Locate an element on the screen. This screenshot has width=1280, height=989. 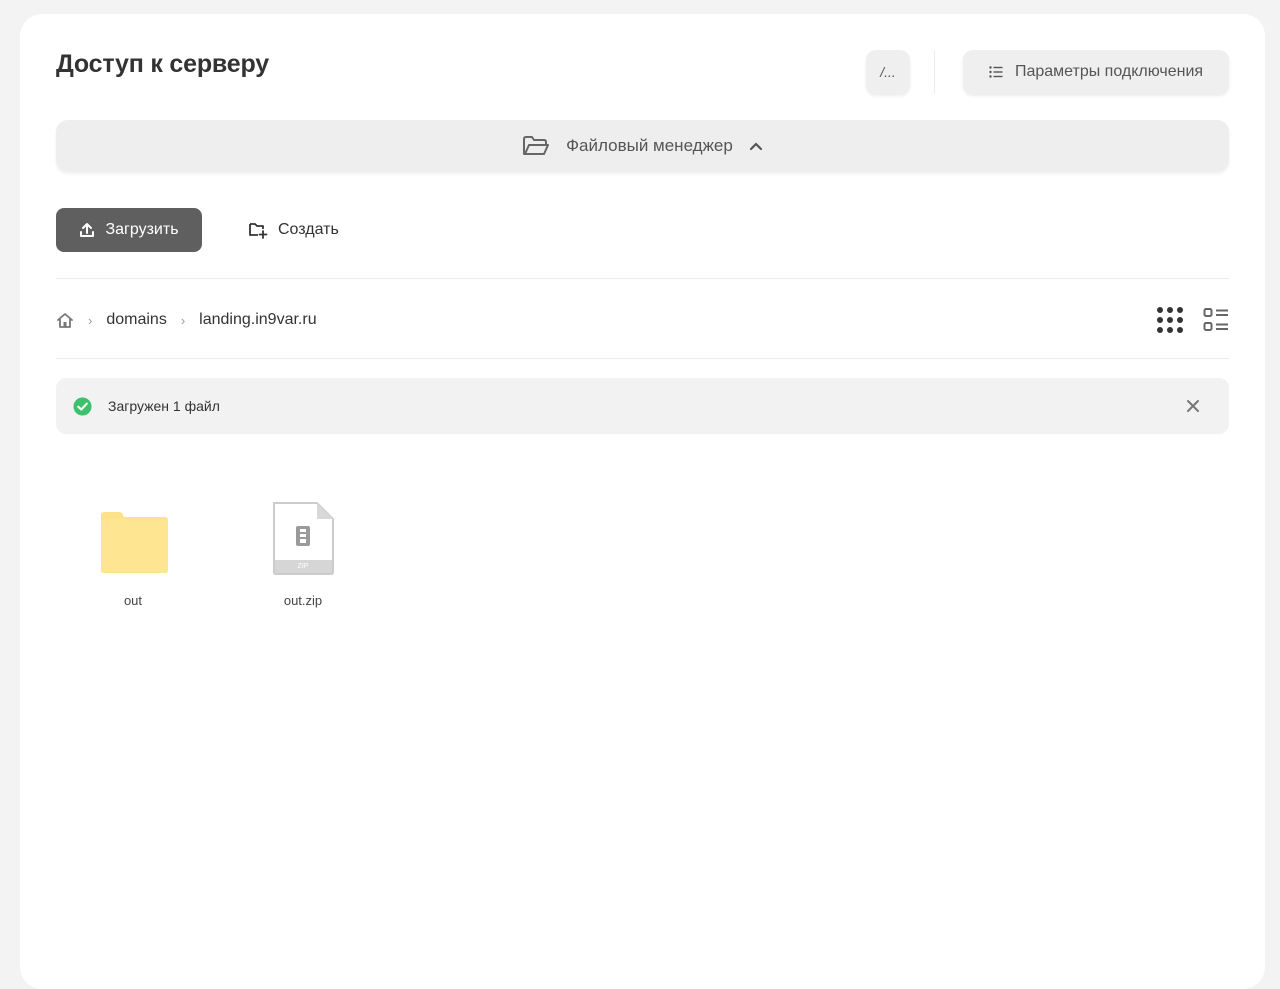
breadcrumb-item-domains: domains is located at coordinates (136, 320).